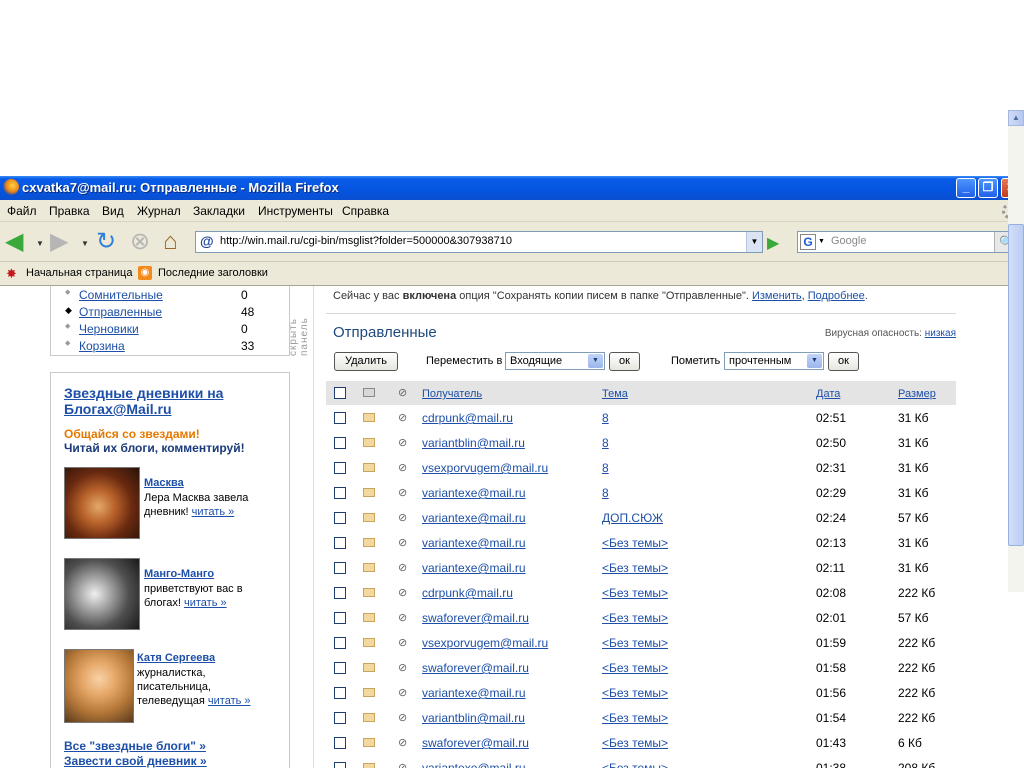 This screenshot has width=1024, height=768. I want to click on menu-help: Справка, so click(365, 211).